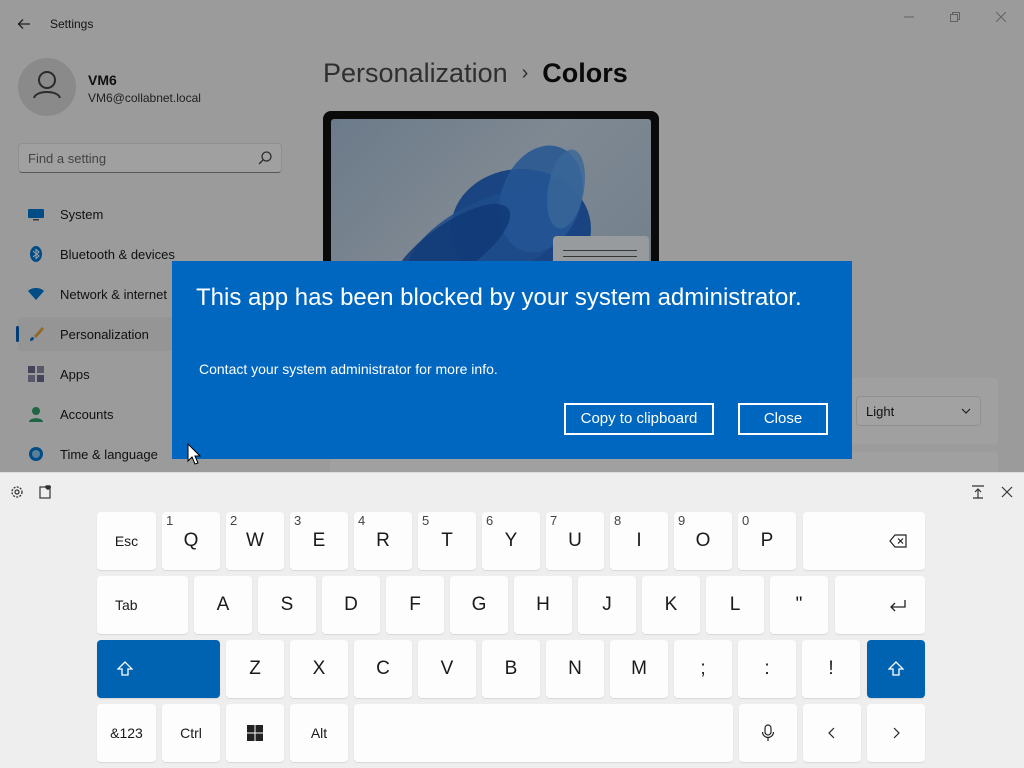  Describe the element at coordinates (1007, 492) in the screenshot. I see `close-keyboard-icon` at that location.